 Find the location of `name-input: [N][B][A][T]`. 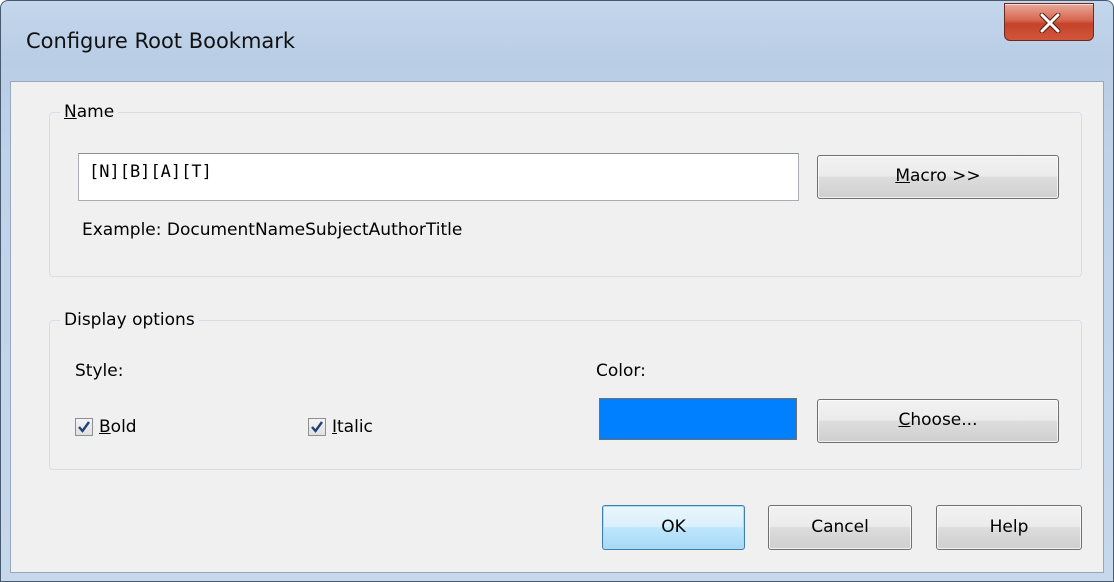

name-input: [N][B][A][T] is located at coordinates (438, 177).